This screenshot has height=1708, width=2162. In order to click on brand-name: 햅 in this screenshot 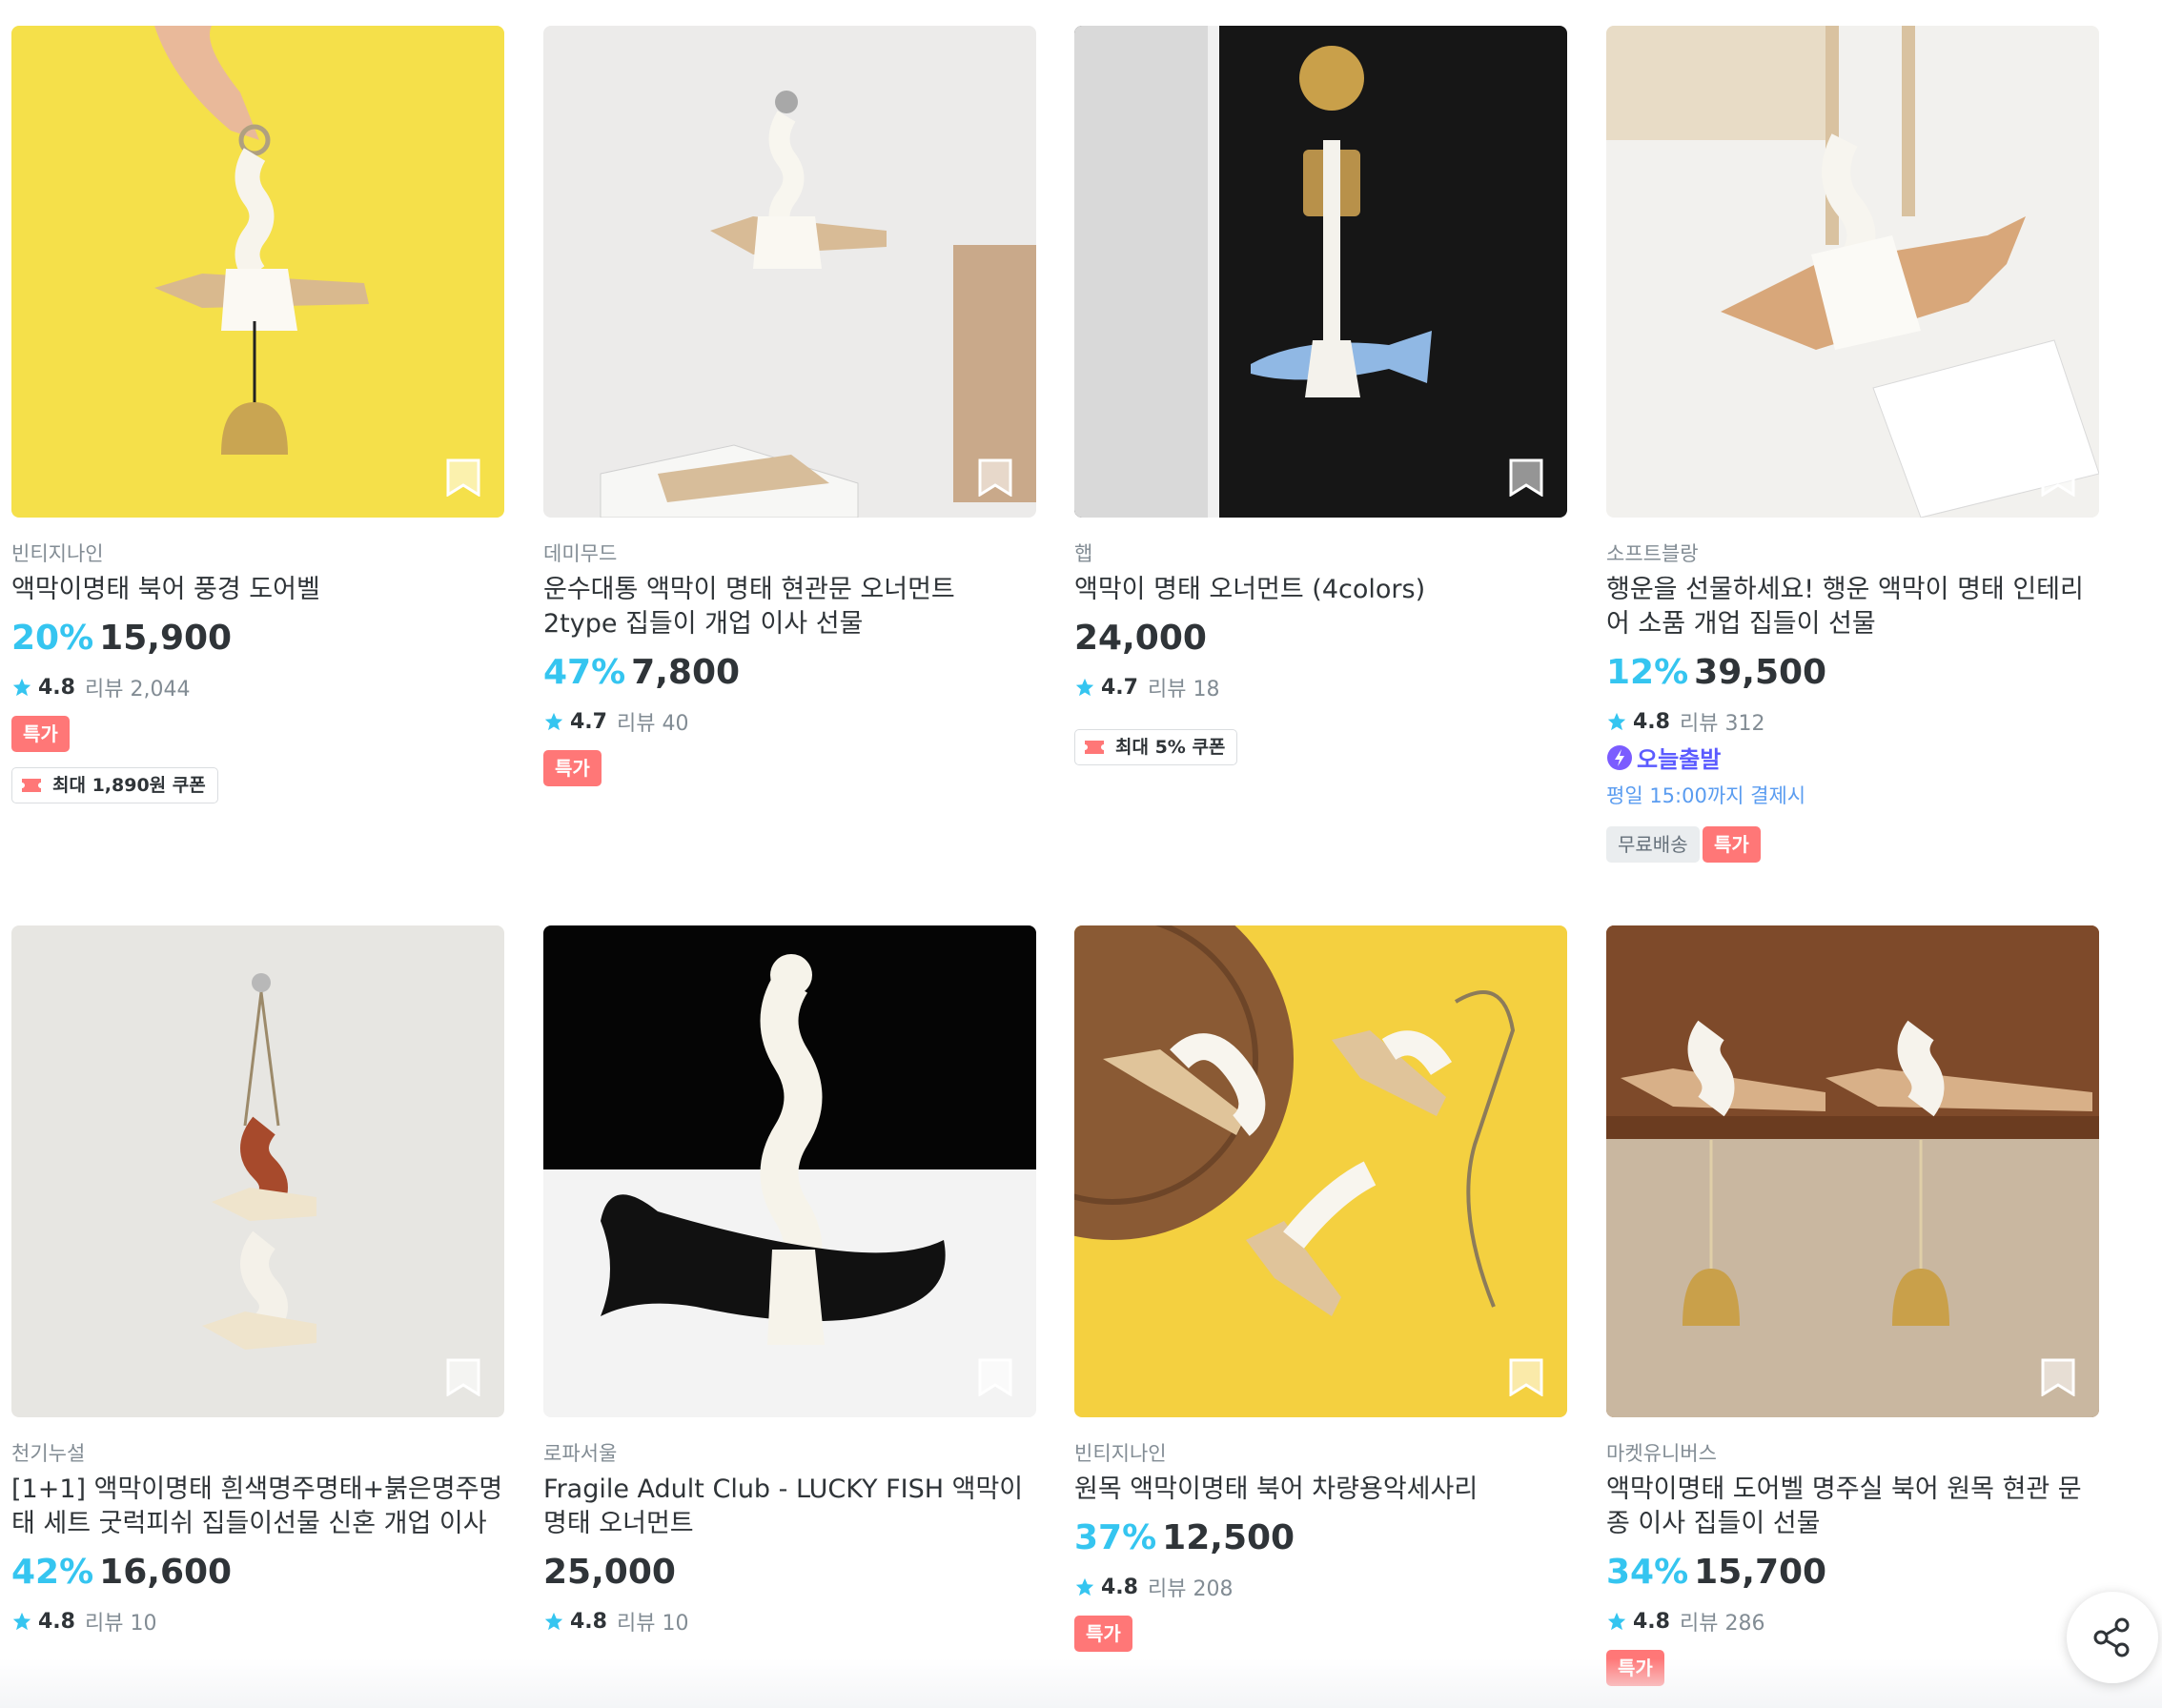, I will do `click(1083, 553)`.